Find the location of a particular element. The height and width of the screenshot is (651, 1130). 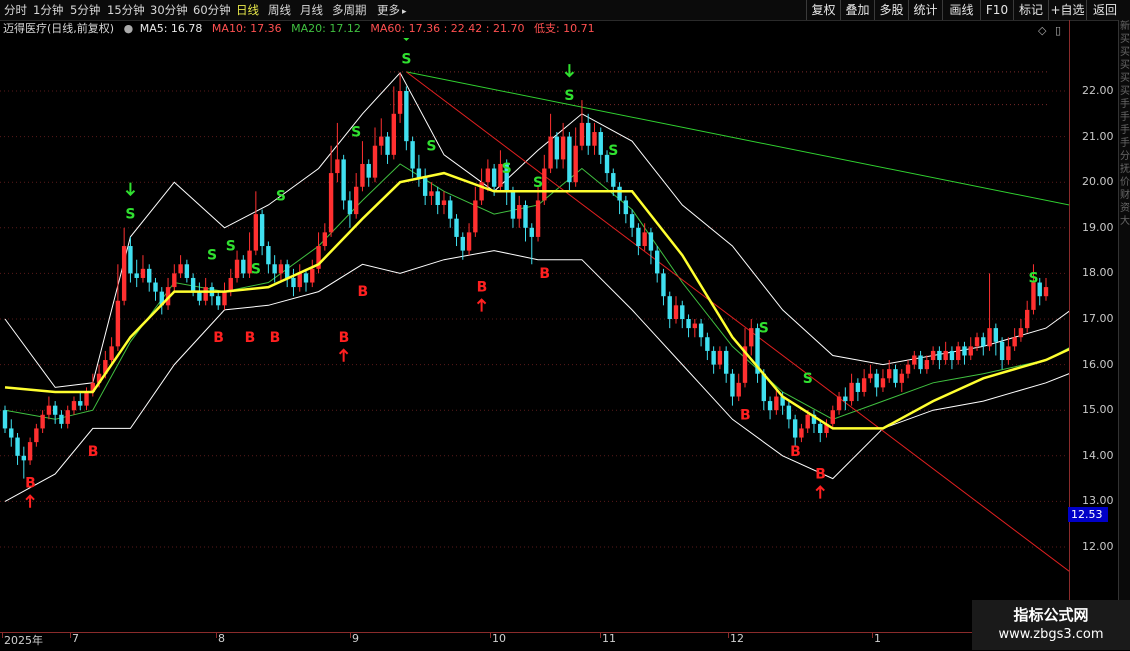

diamond-icon: ◇ is located at coordinates (1042, 30).